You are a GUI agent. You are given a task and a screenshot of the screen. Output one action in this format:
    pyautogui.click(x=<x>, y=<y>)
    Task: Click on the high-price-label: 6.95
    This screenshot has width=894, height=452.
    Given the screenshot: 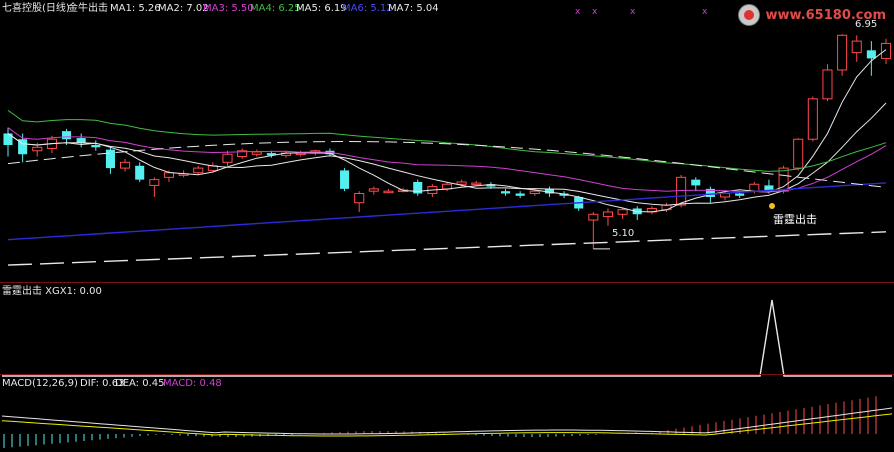 What is the action you would take?
    pyautogui.click(x=866, y=24)
    